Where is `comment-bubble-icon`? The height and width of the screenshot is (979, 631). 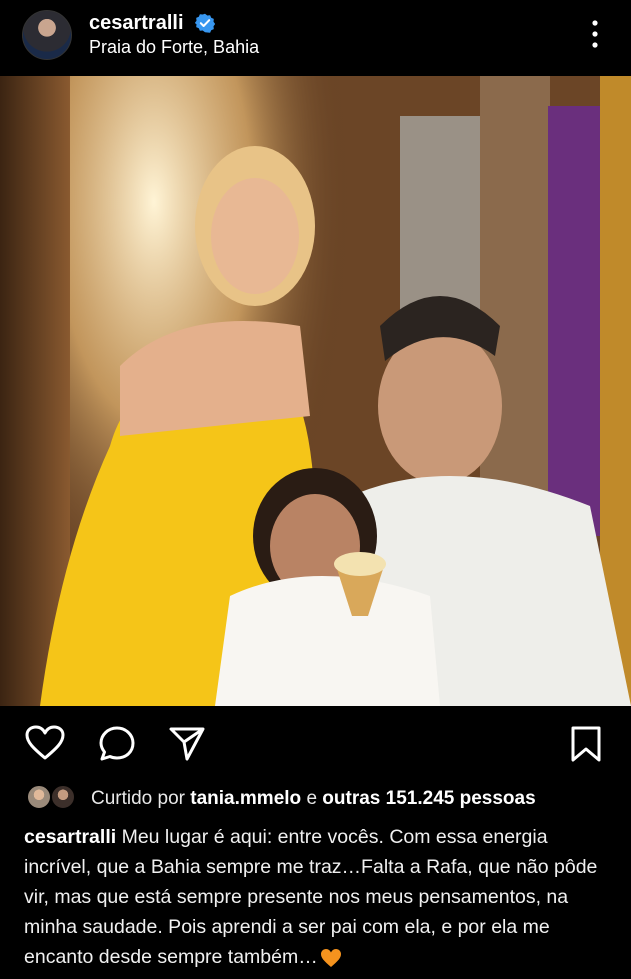 comment-bubble-icon is located at coordinates (117, 744).